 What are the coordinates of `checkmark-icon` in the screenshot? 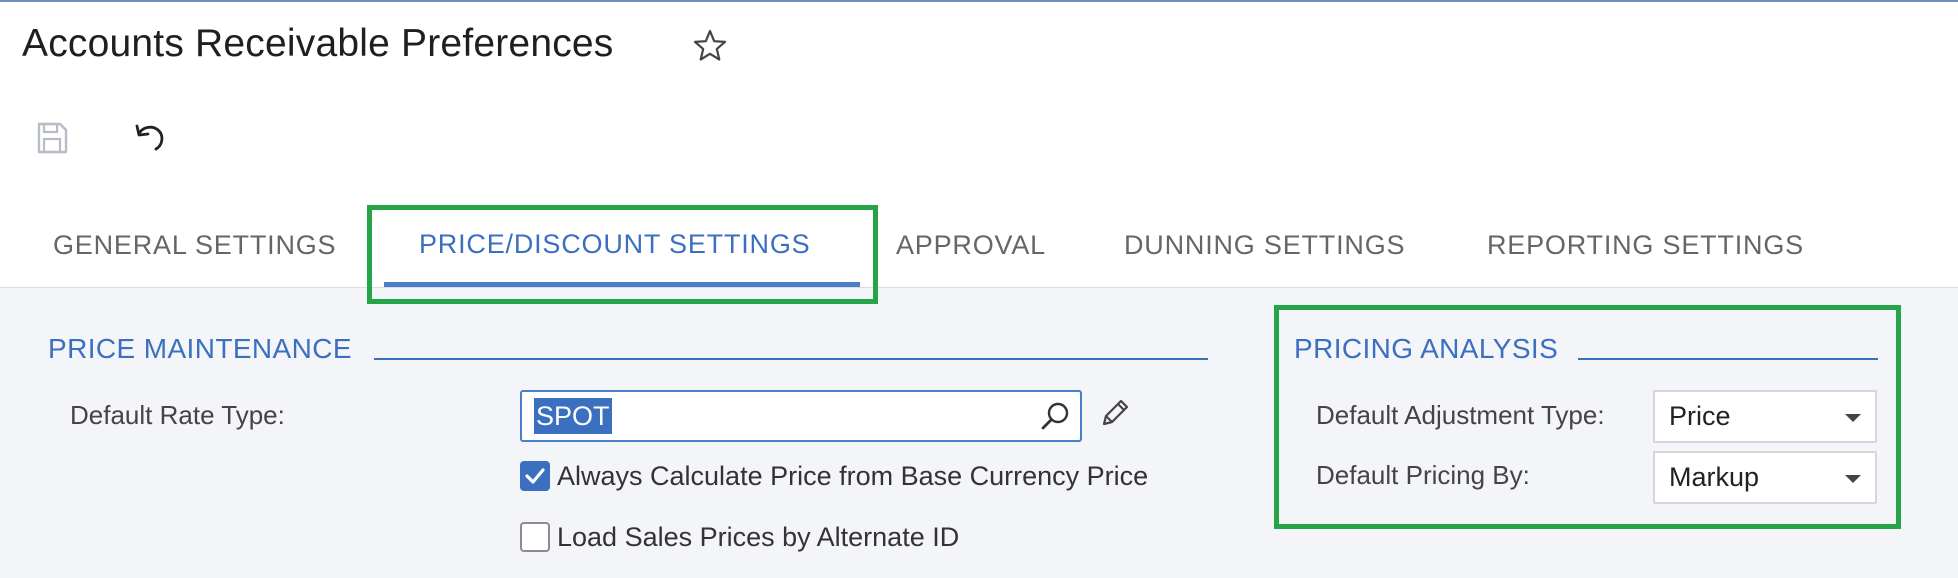 It's located at (535, 476).